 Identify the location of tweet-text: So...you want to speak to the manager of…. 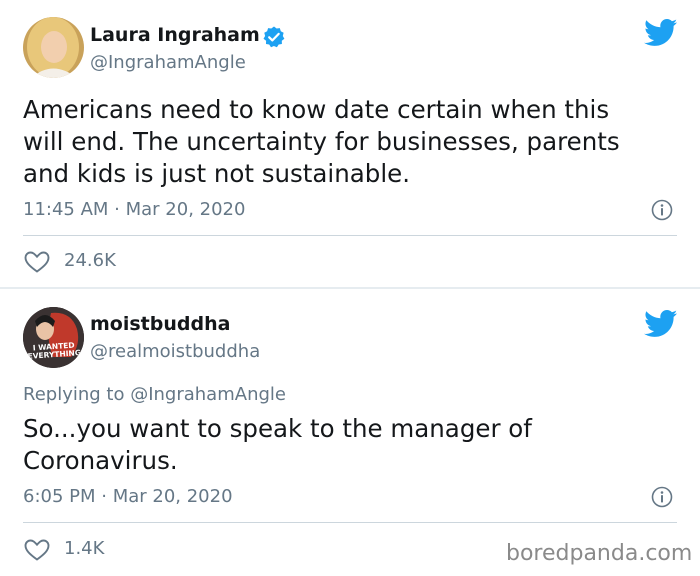
(277, 444).